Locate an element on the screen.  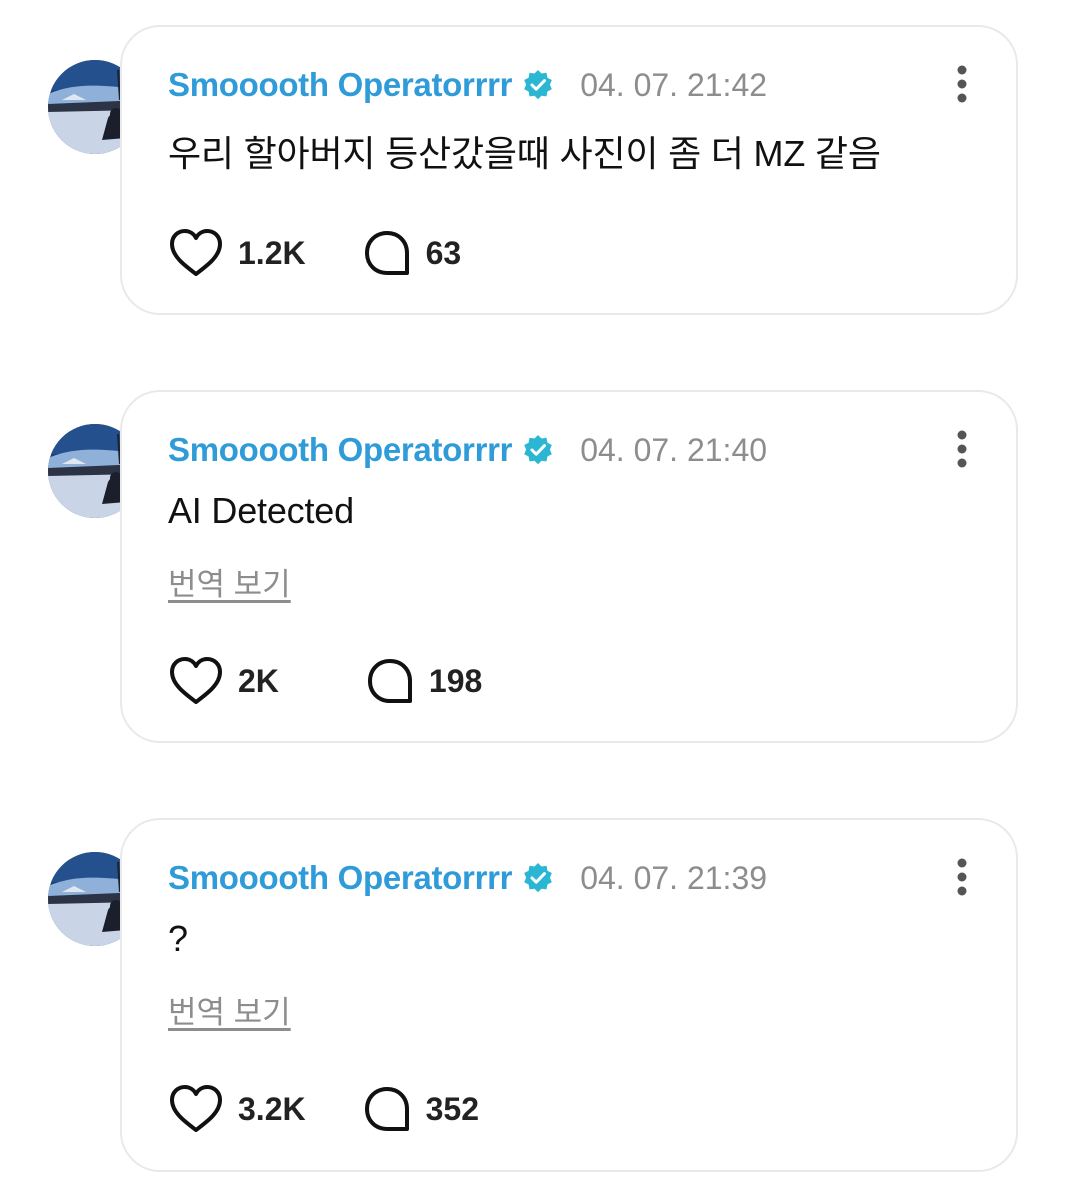
reply-button: 352 is located at coordinates (420, 1109).